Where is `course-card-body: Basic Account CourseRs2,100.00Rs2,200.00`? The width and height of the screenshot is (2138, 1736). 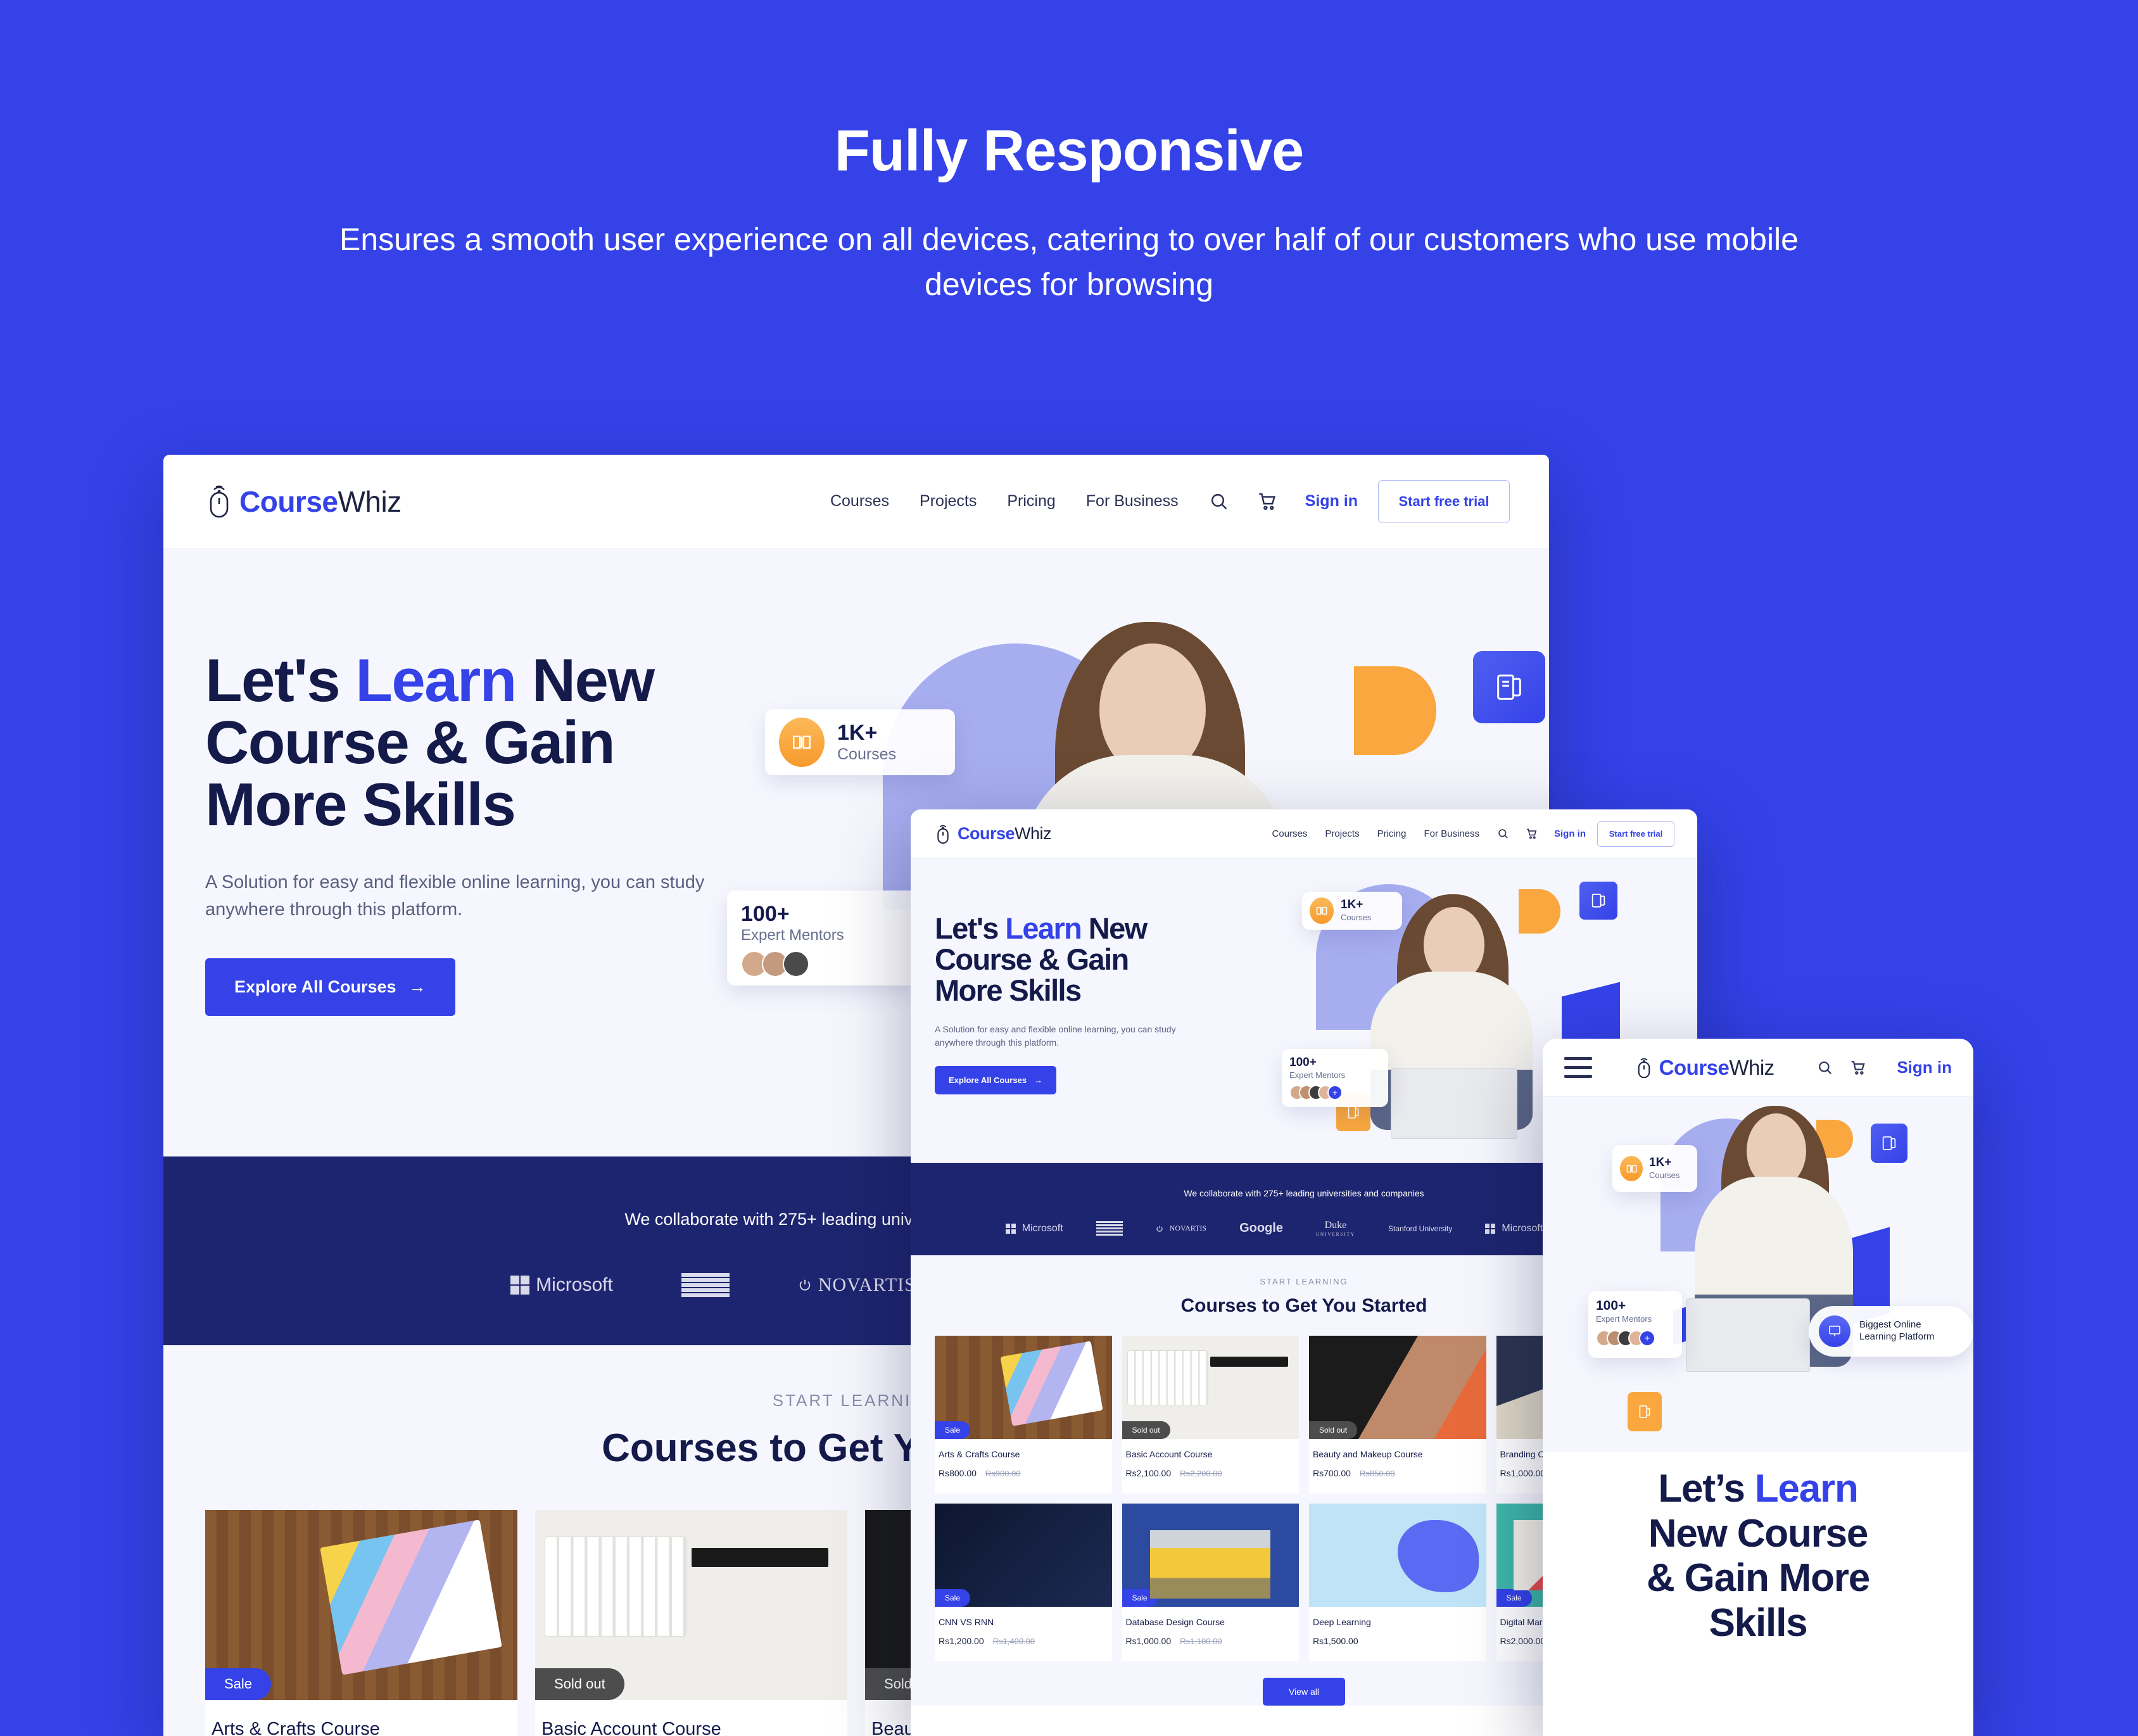 course-card-body: Basic Account CourseRs2,100.00Rs2,200.00 is located at coordinates (691, 1718).